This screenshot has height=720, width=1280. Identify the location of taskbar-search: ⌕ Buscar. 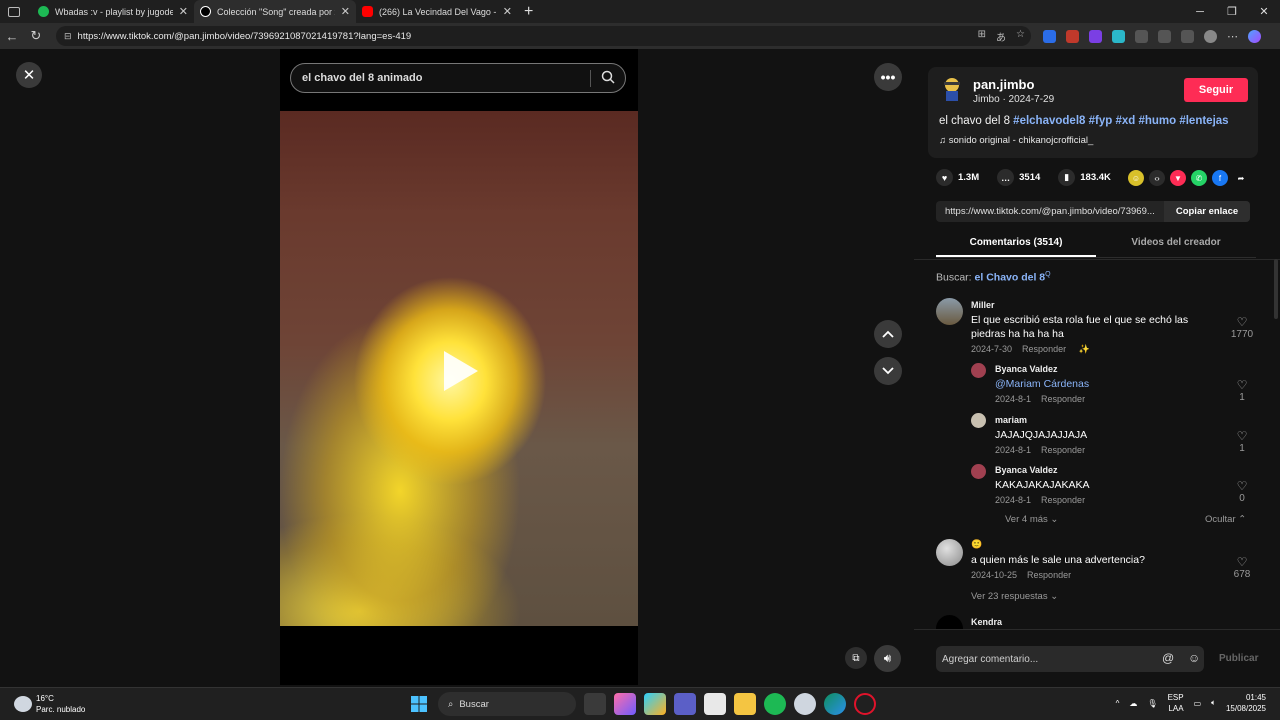
(507, 704).